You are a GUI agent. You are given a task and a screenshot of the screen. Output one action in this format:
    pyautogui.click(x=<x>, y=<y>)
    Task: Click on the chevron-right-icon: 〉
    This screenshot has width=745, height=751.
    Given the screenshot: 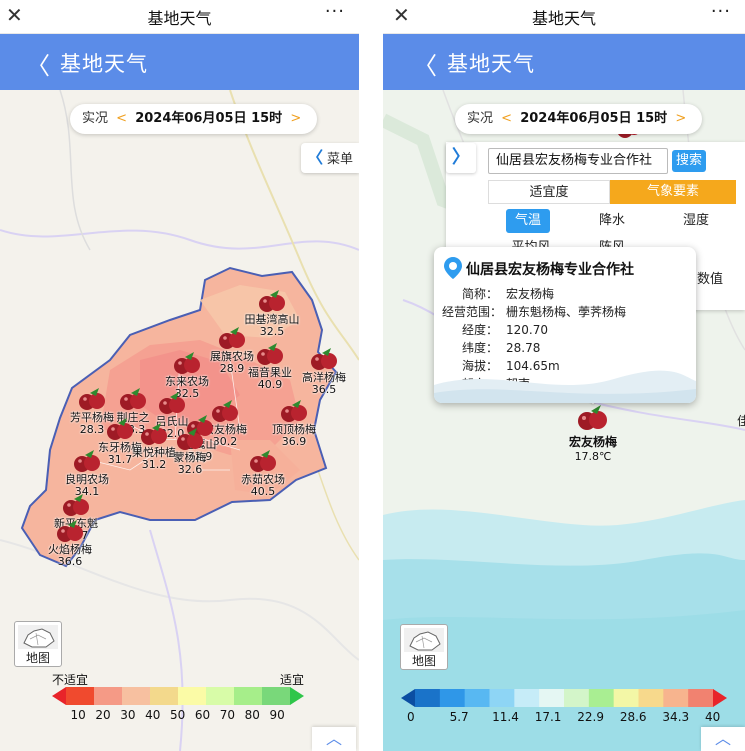 What is the action you would take?
    pyautogui.click(x=461, y=157)
    